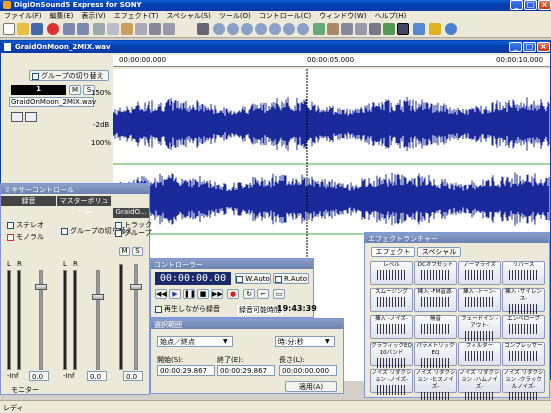 The height and width of the screenshot is (413, 551). Describe the element at coordinates (97, 376) in the screenshot. I see `master-level-value: 0.0` at that location.